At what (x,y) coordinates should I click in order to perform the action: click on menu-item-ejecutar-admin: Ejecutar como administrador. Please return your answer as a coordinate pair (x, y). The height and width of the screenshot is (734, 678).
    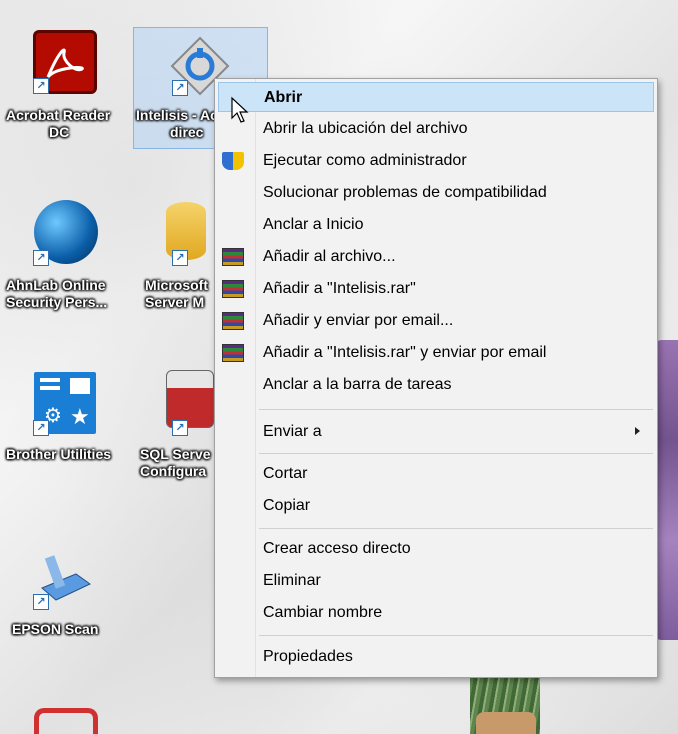
    Looking at the image, I should click on (436, 161).